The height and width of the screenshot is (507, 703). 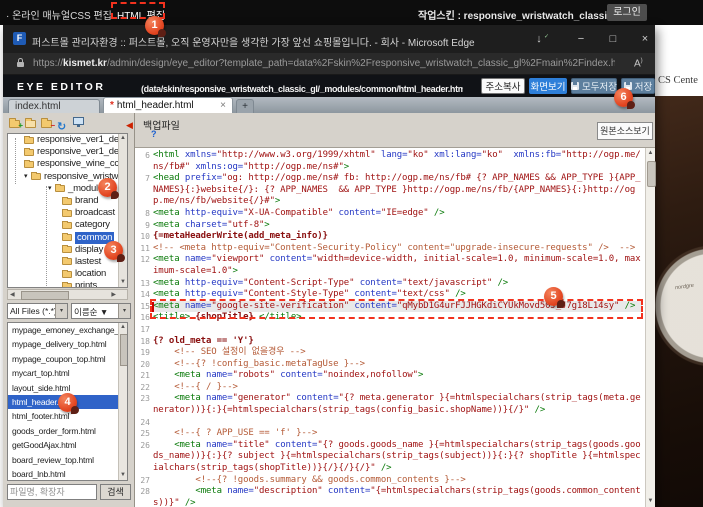 I want to click on code-text: <!--{? !config_basic.metaTagUse }-->, so click(x=397, y=365).